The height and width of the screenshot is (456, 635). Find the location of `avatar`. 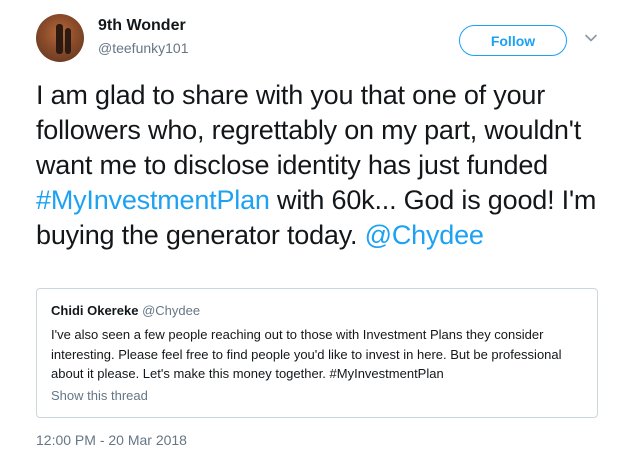

avatar is located at coordinates (60, 38).